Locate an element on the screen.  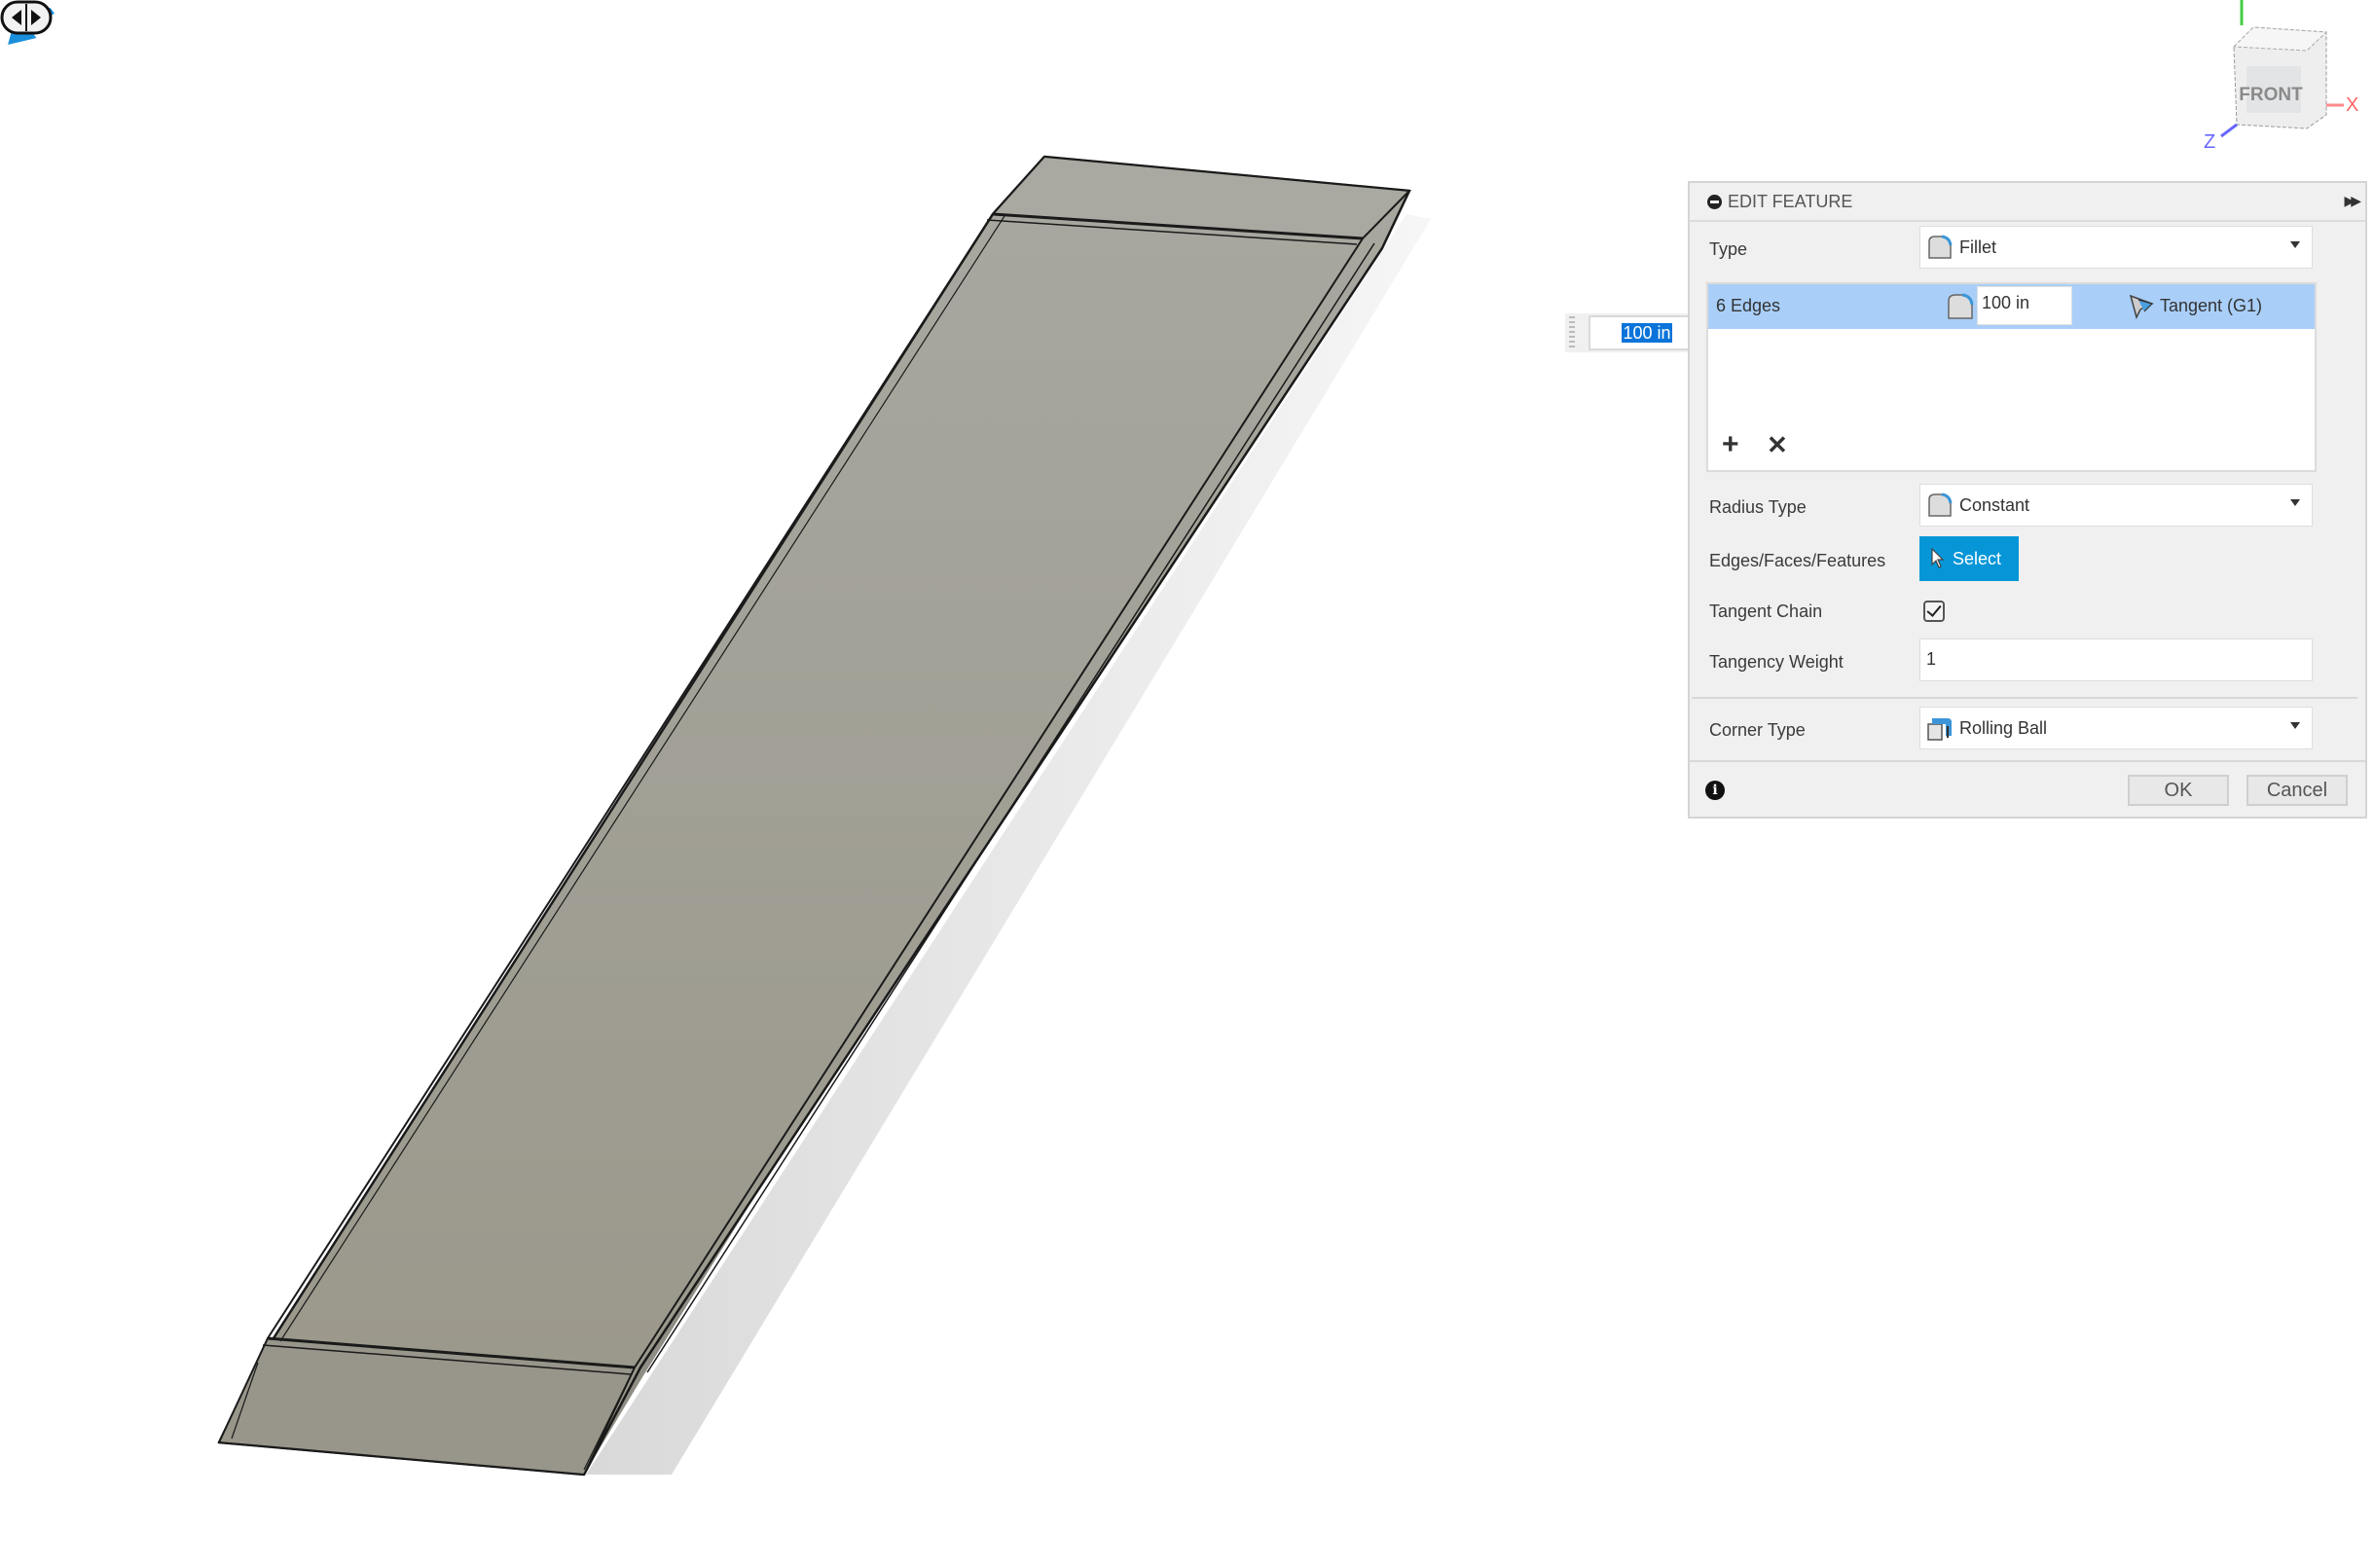
radius-type-value: Constant is located at coordinates (1994, 504).